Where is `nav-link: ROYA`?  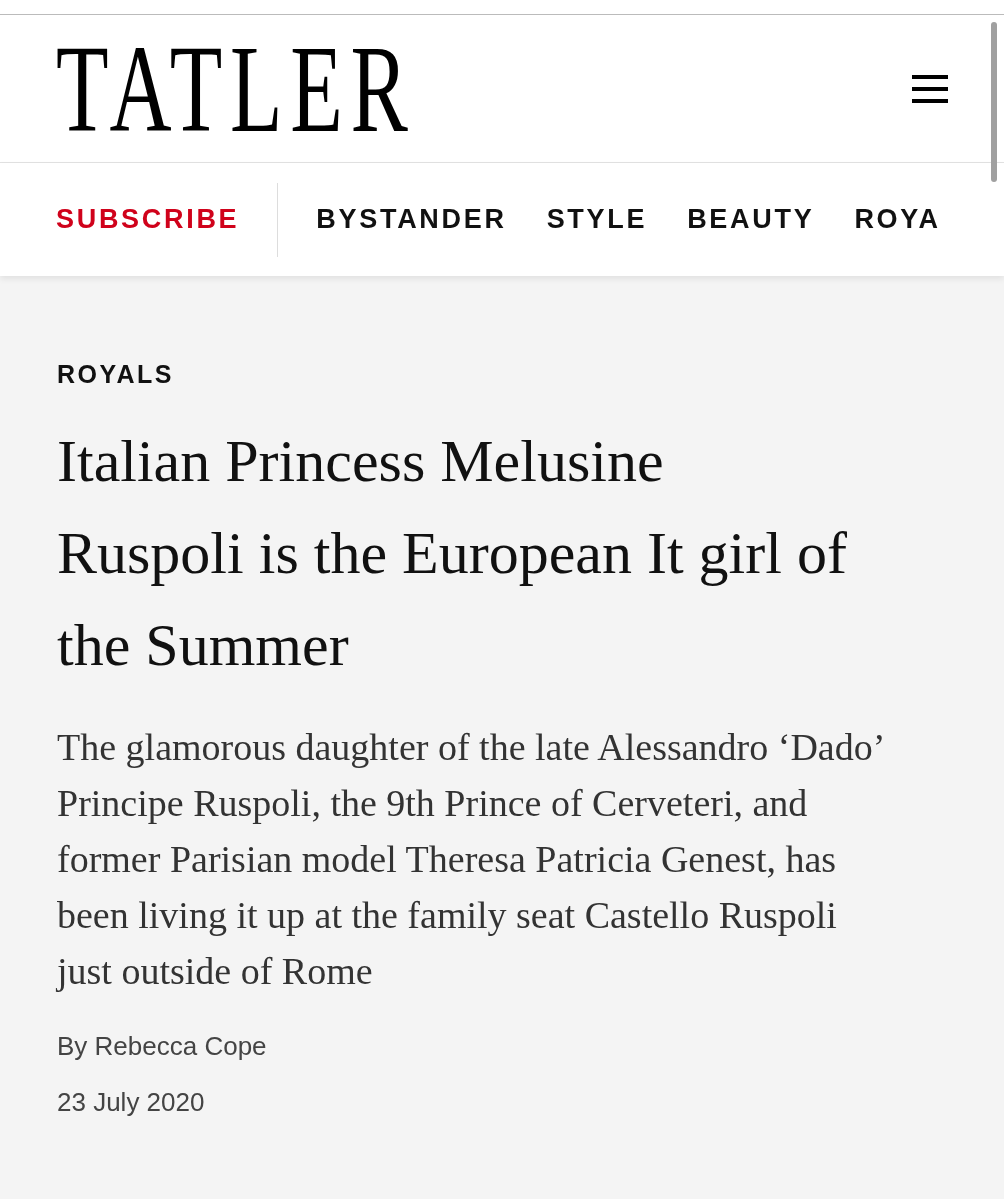 nav-link: ROYA is located at coordinates (897, 219).